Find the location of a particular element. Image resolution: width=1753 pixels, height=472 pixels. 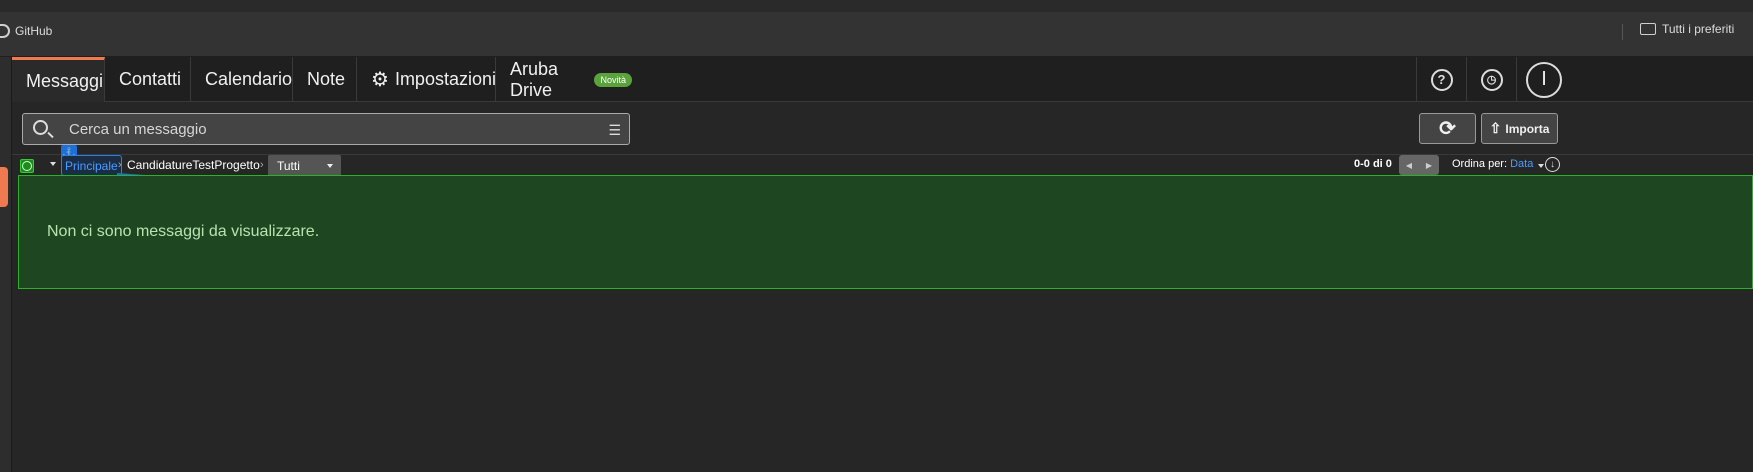

tab-note-label: Note is located at coordinates (326, 79).